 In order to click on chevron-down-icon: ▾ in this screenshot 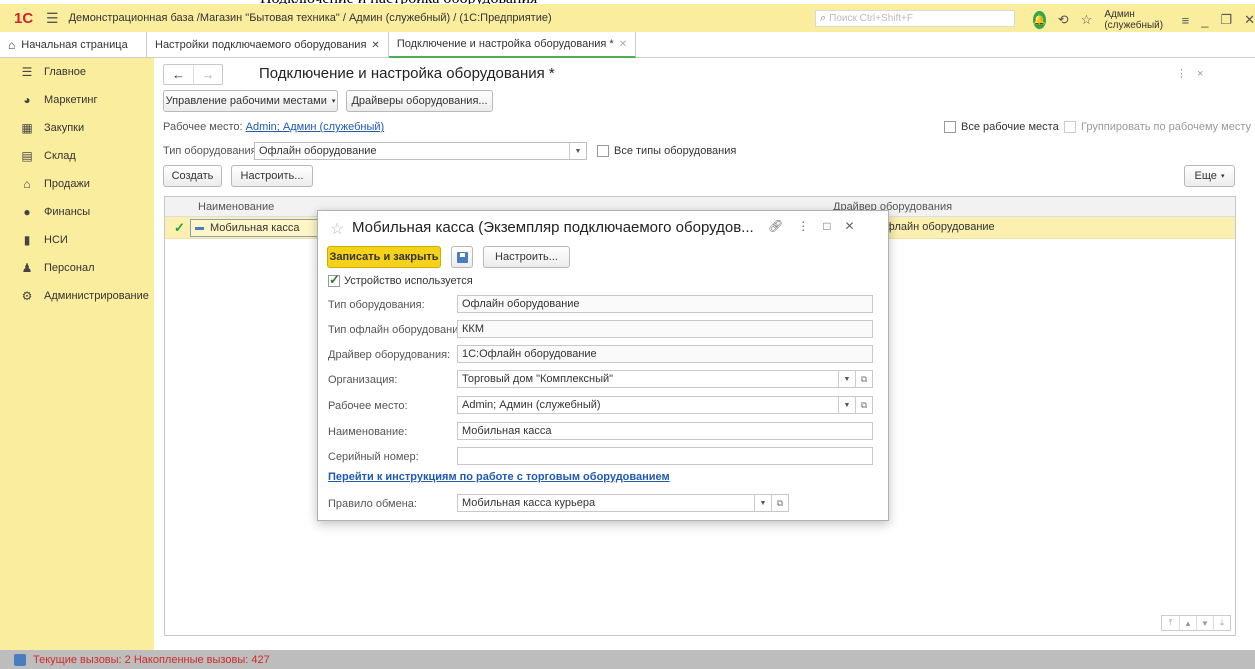, I will do `click(333, 101)`.